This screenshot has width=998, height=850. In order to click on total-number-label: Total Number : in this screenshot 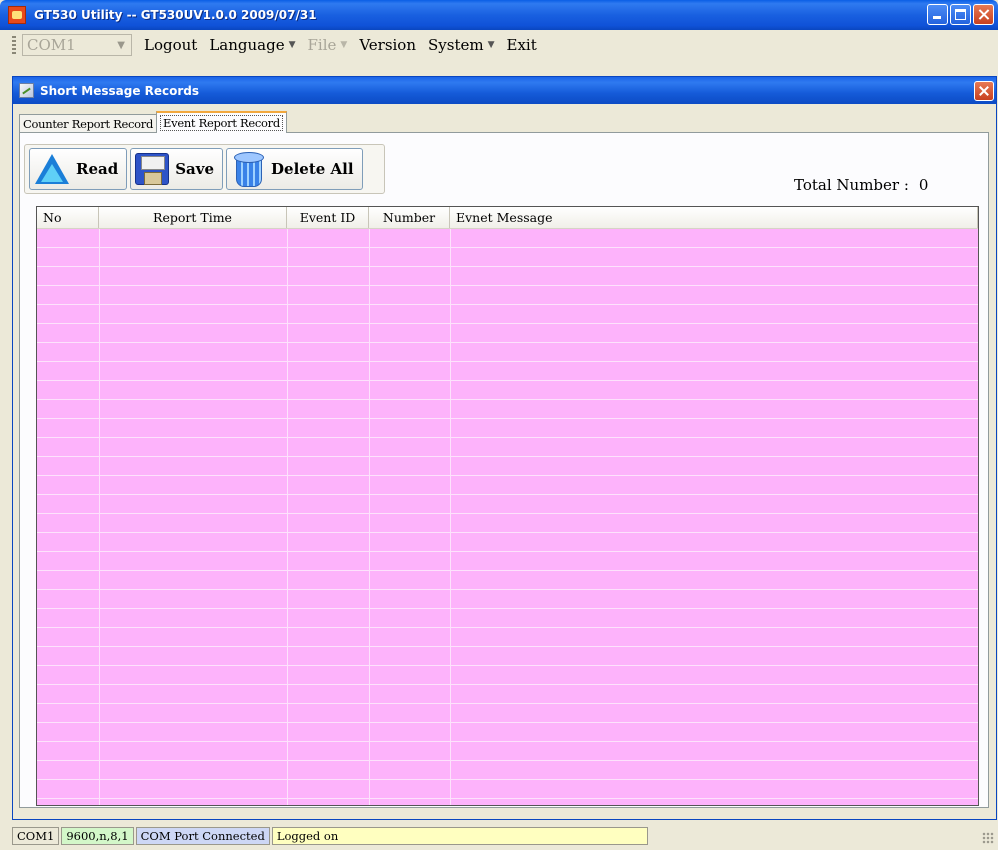, I will do `click(851, 185)`.